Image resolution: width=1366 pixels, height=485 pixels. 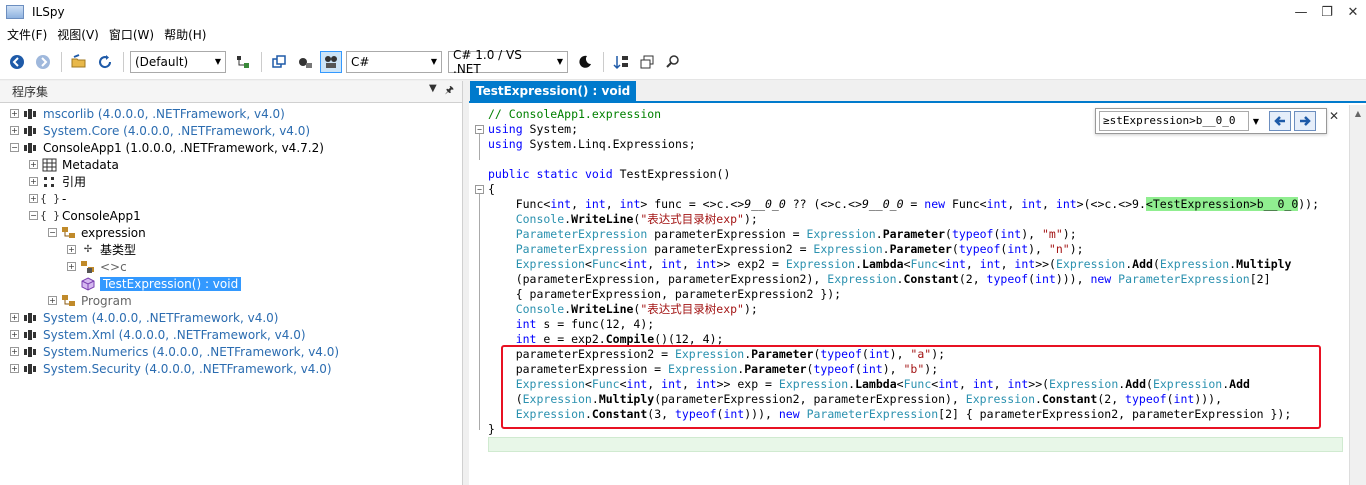 What do you see at coordinates (1357, 295) in the screenshot?
I see `vertical-scrollbar: ▲` at bounding box center [1357, 295].